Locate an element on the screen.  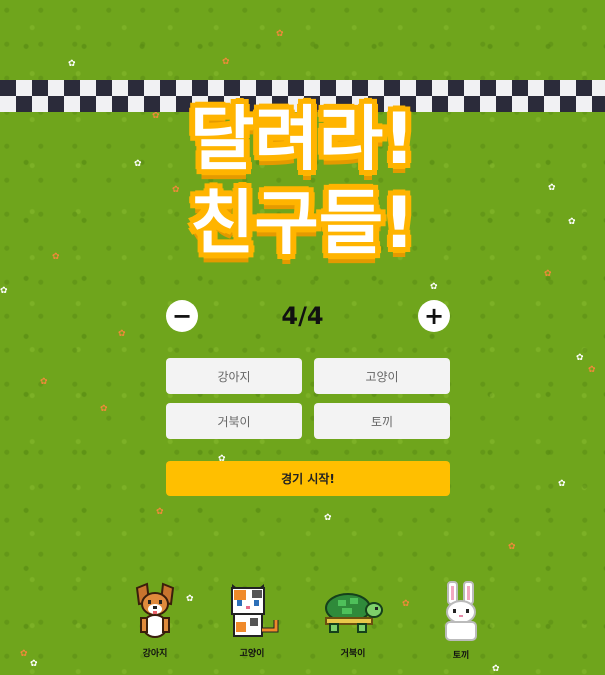
start-race-button: 경기 시작! is located at coordinates (308, 478).